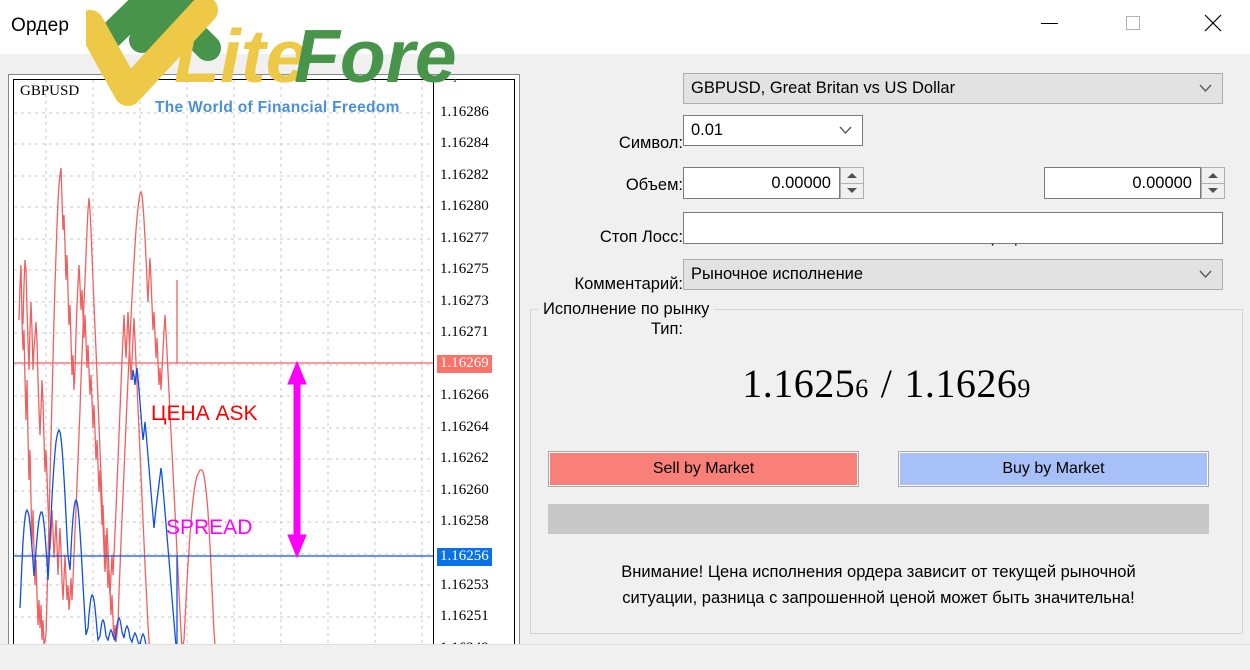 Image resolution: width=1250 pixels, height=670 pixels. Describe the element at coordinates (464, 332) in the screenshot. I see `scale-tick: 1.16271` at that location.